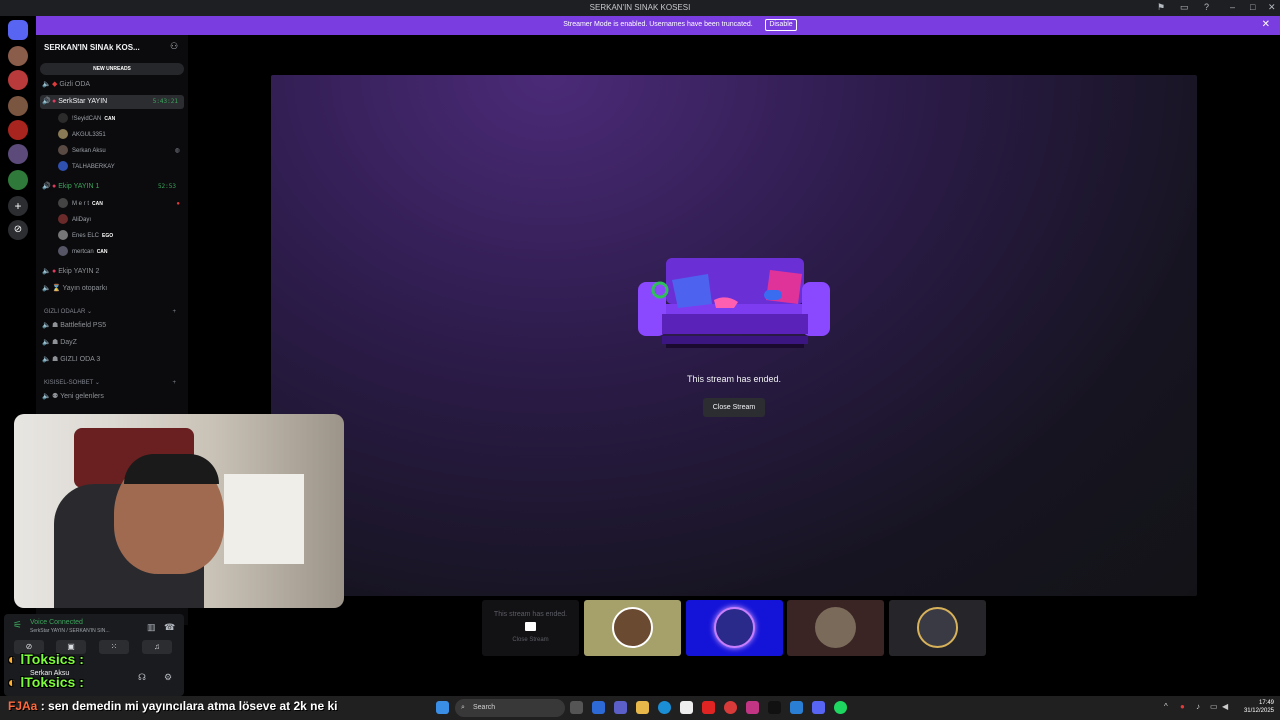 Image resolution: width=1280 pixels, height=720 pixels. I want to click on spotify-icon, so click(840, 707).